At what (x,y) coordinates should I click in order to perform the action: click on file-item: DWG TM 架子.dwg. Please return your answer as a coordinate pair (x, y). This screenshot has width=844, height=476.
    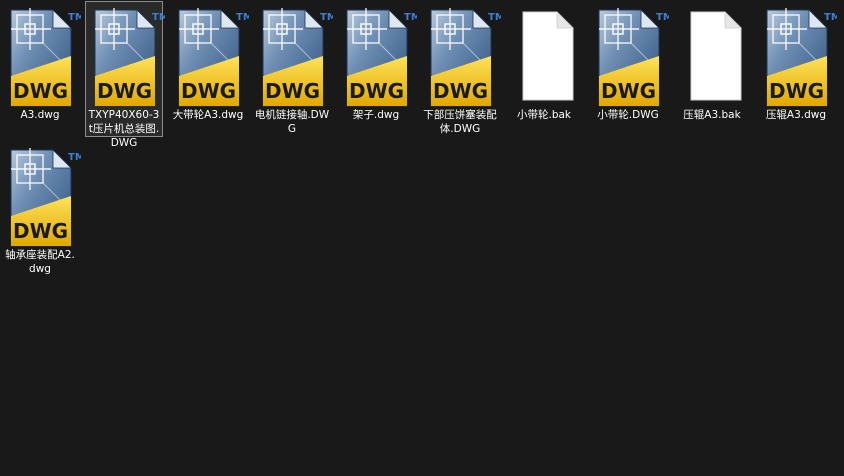
    Looking at the image, I should click on (377, 69).